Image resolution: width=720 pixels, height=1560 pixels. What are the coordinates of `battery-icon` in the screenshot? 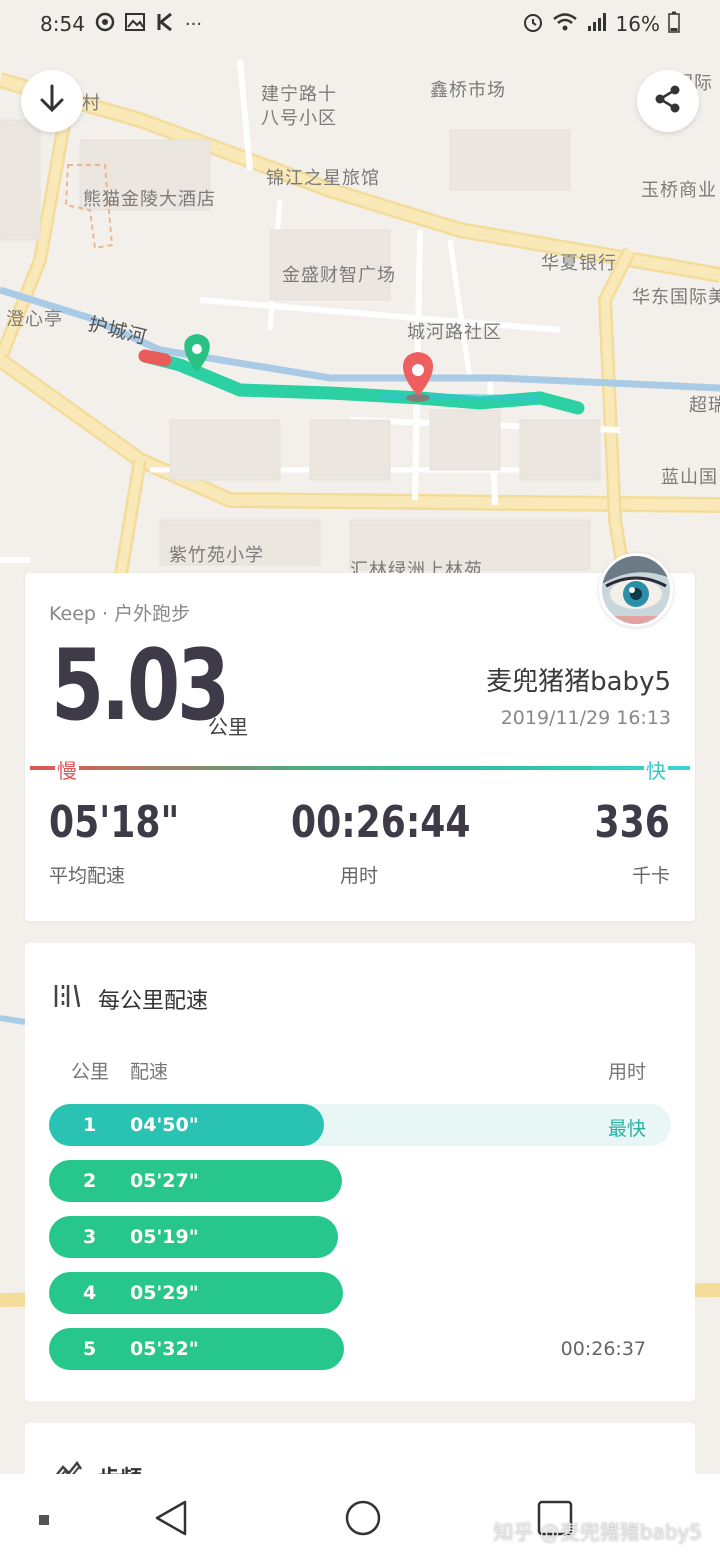 It's located at (674, 24).